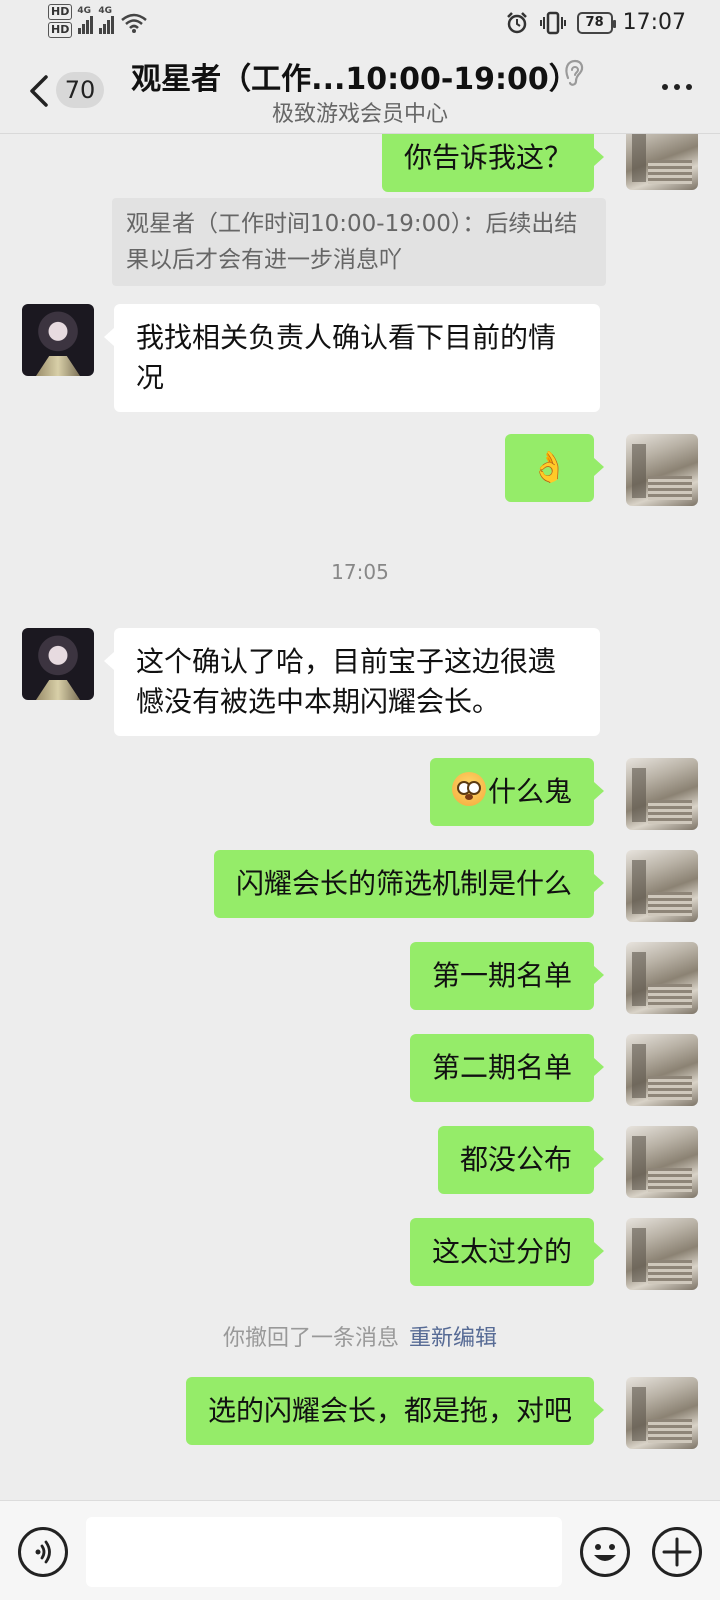 The height and width of the screenshot is (1600, 720). I want to click on message-timestamp: 17:05, so click(360, 572).